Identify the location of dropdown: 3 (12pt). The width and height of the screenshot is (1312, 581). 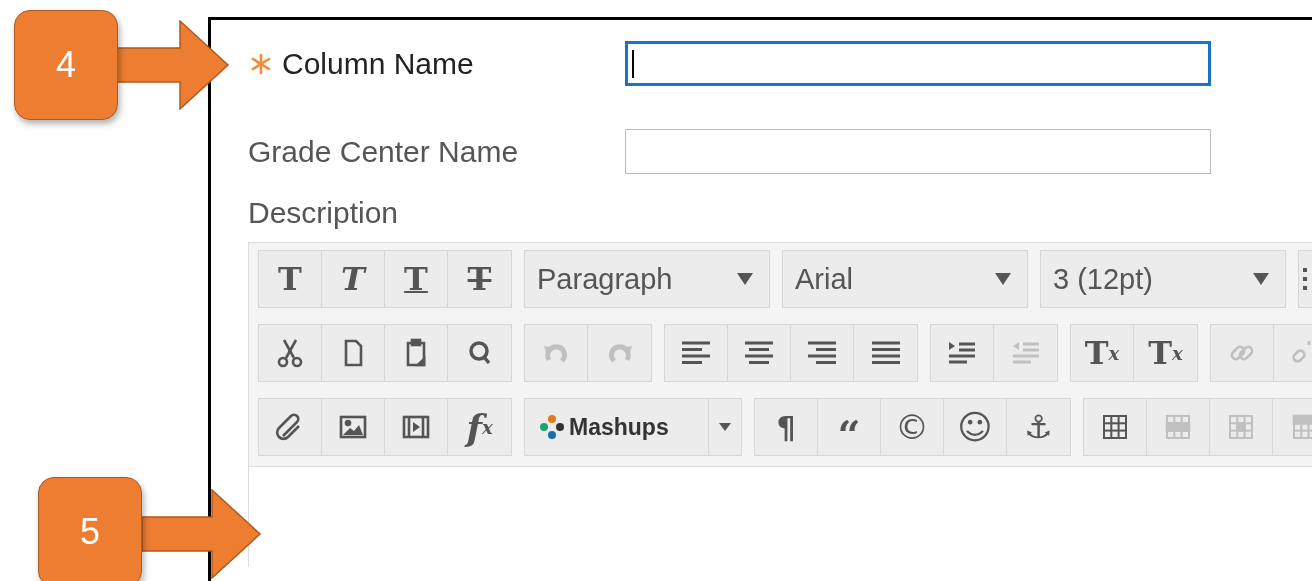
(1163, 279).